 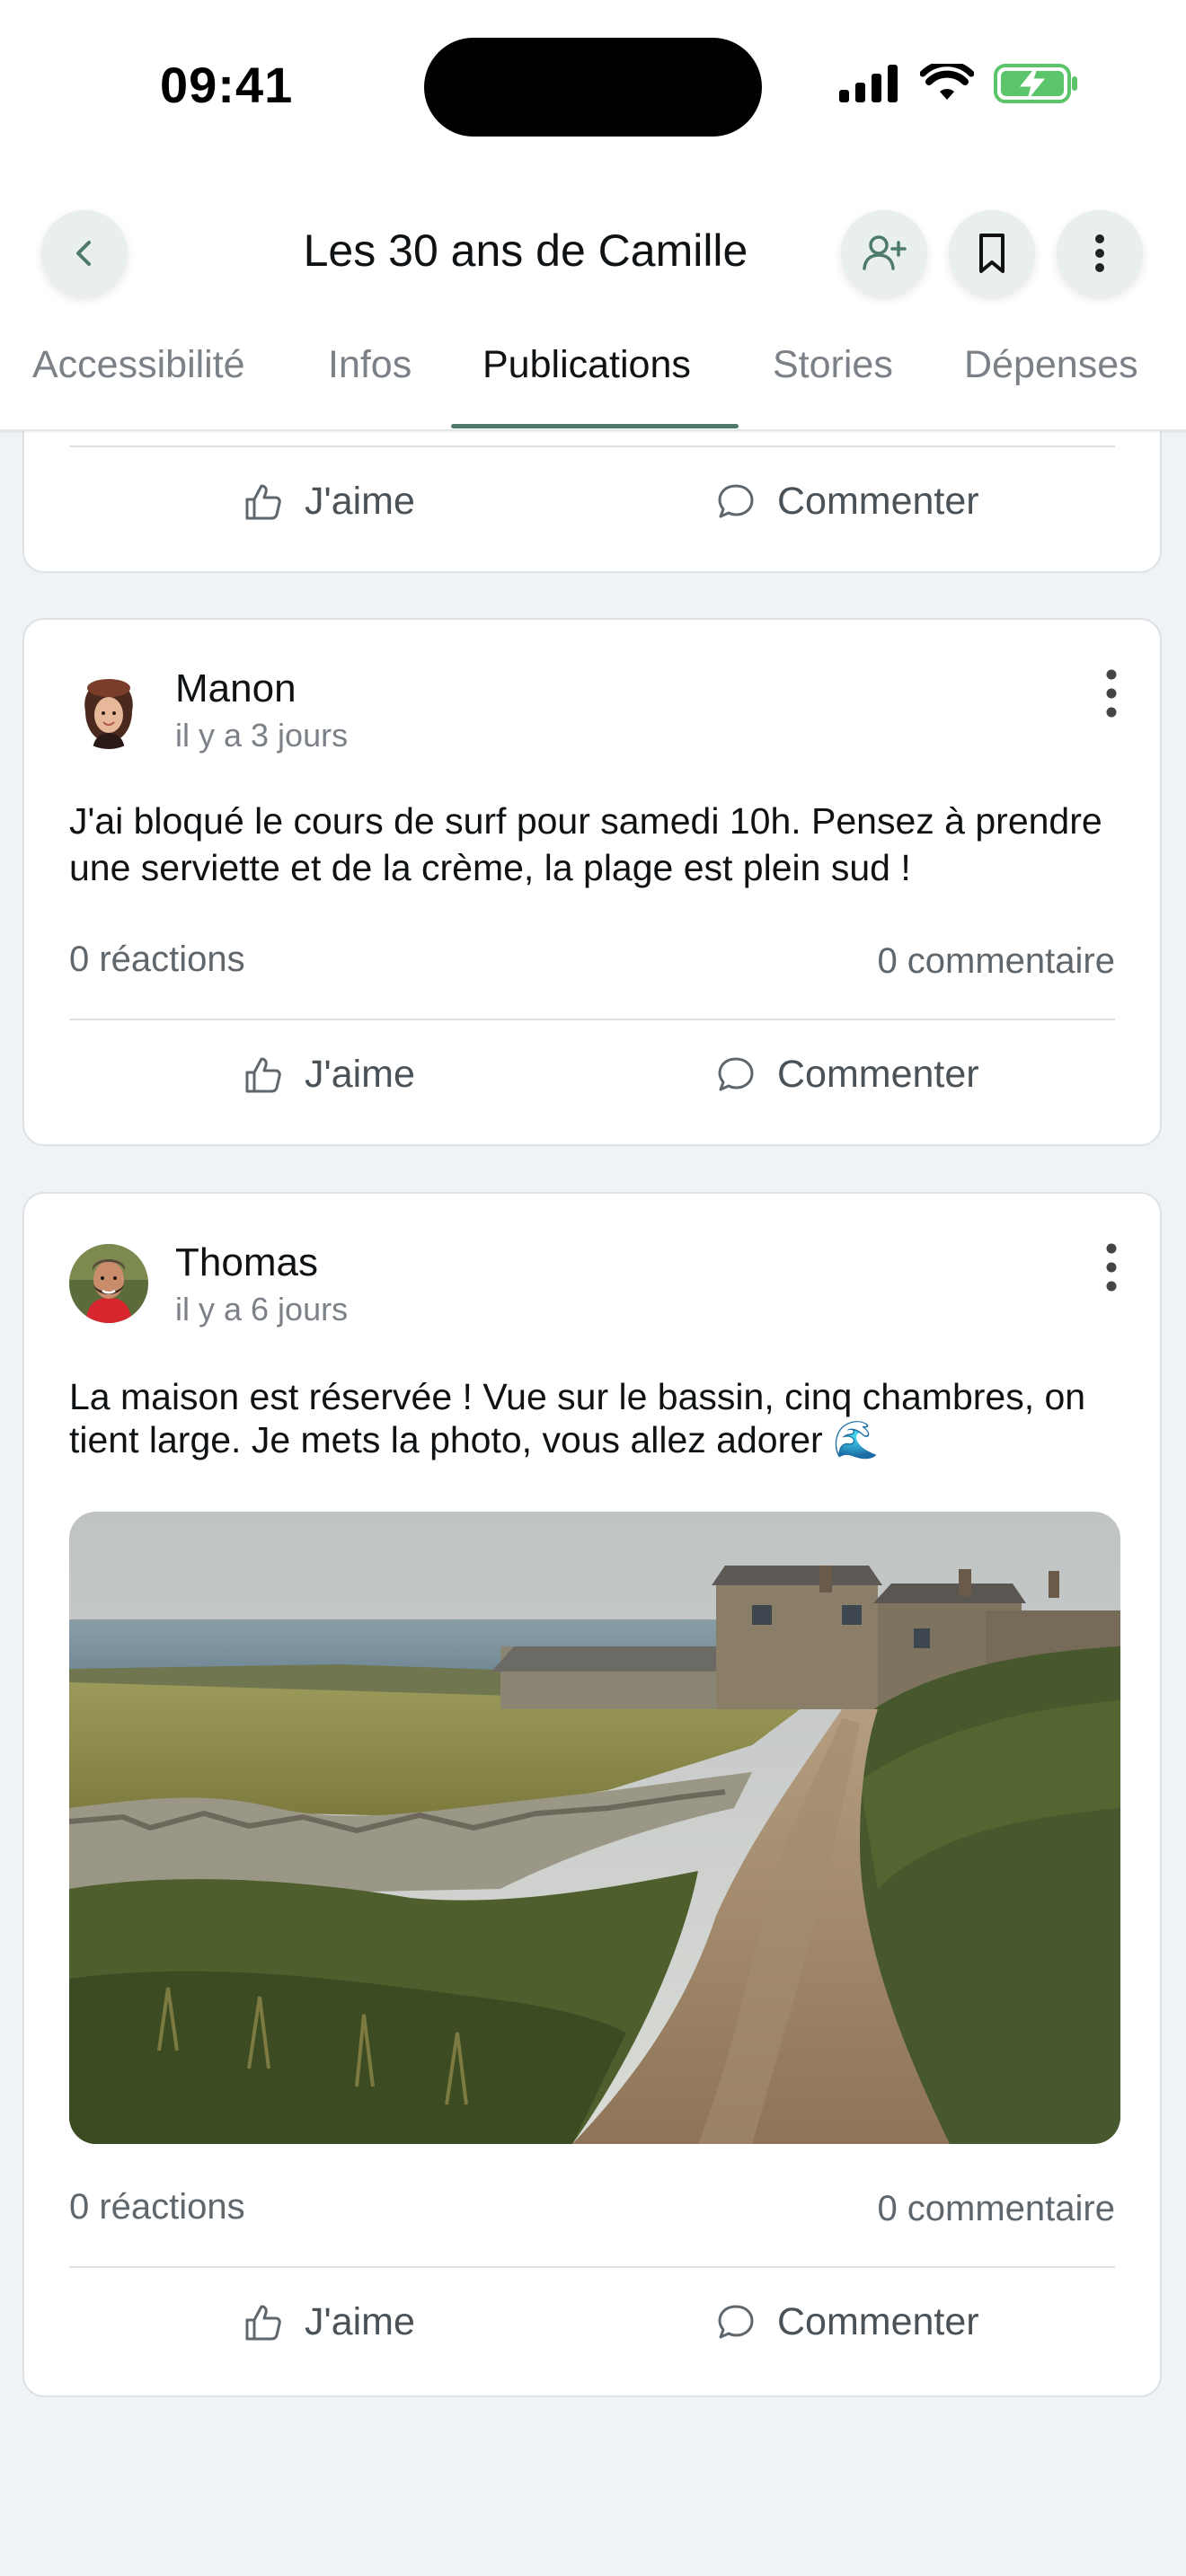 What do you see at coordinates (246, 1262) in the screenshot?
I see `post-author: Thomas` at bounding box center [246, 1262].